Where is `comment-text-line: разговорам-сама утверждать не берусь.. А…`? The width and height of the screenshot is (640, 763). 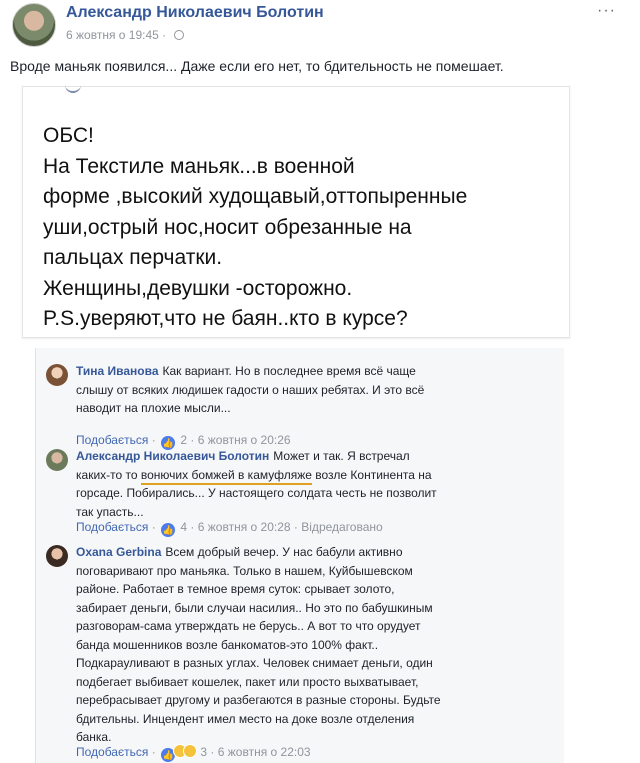 comment-text-line: разговорам-сама утверждать не берусь.. А… is located at coordinates (248, 626).